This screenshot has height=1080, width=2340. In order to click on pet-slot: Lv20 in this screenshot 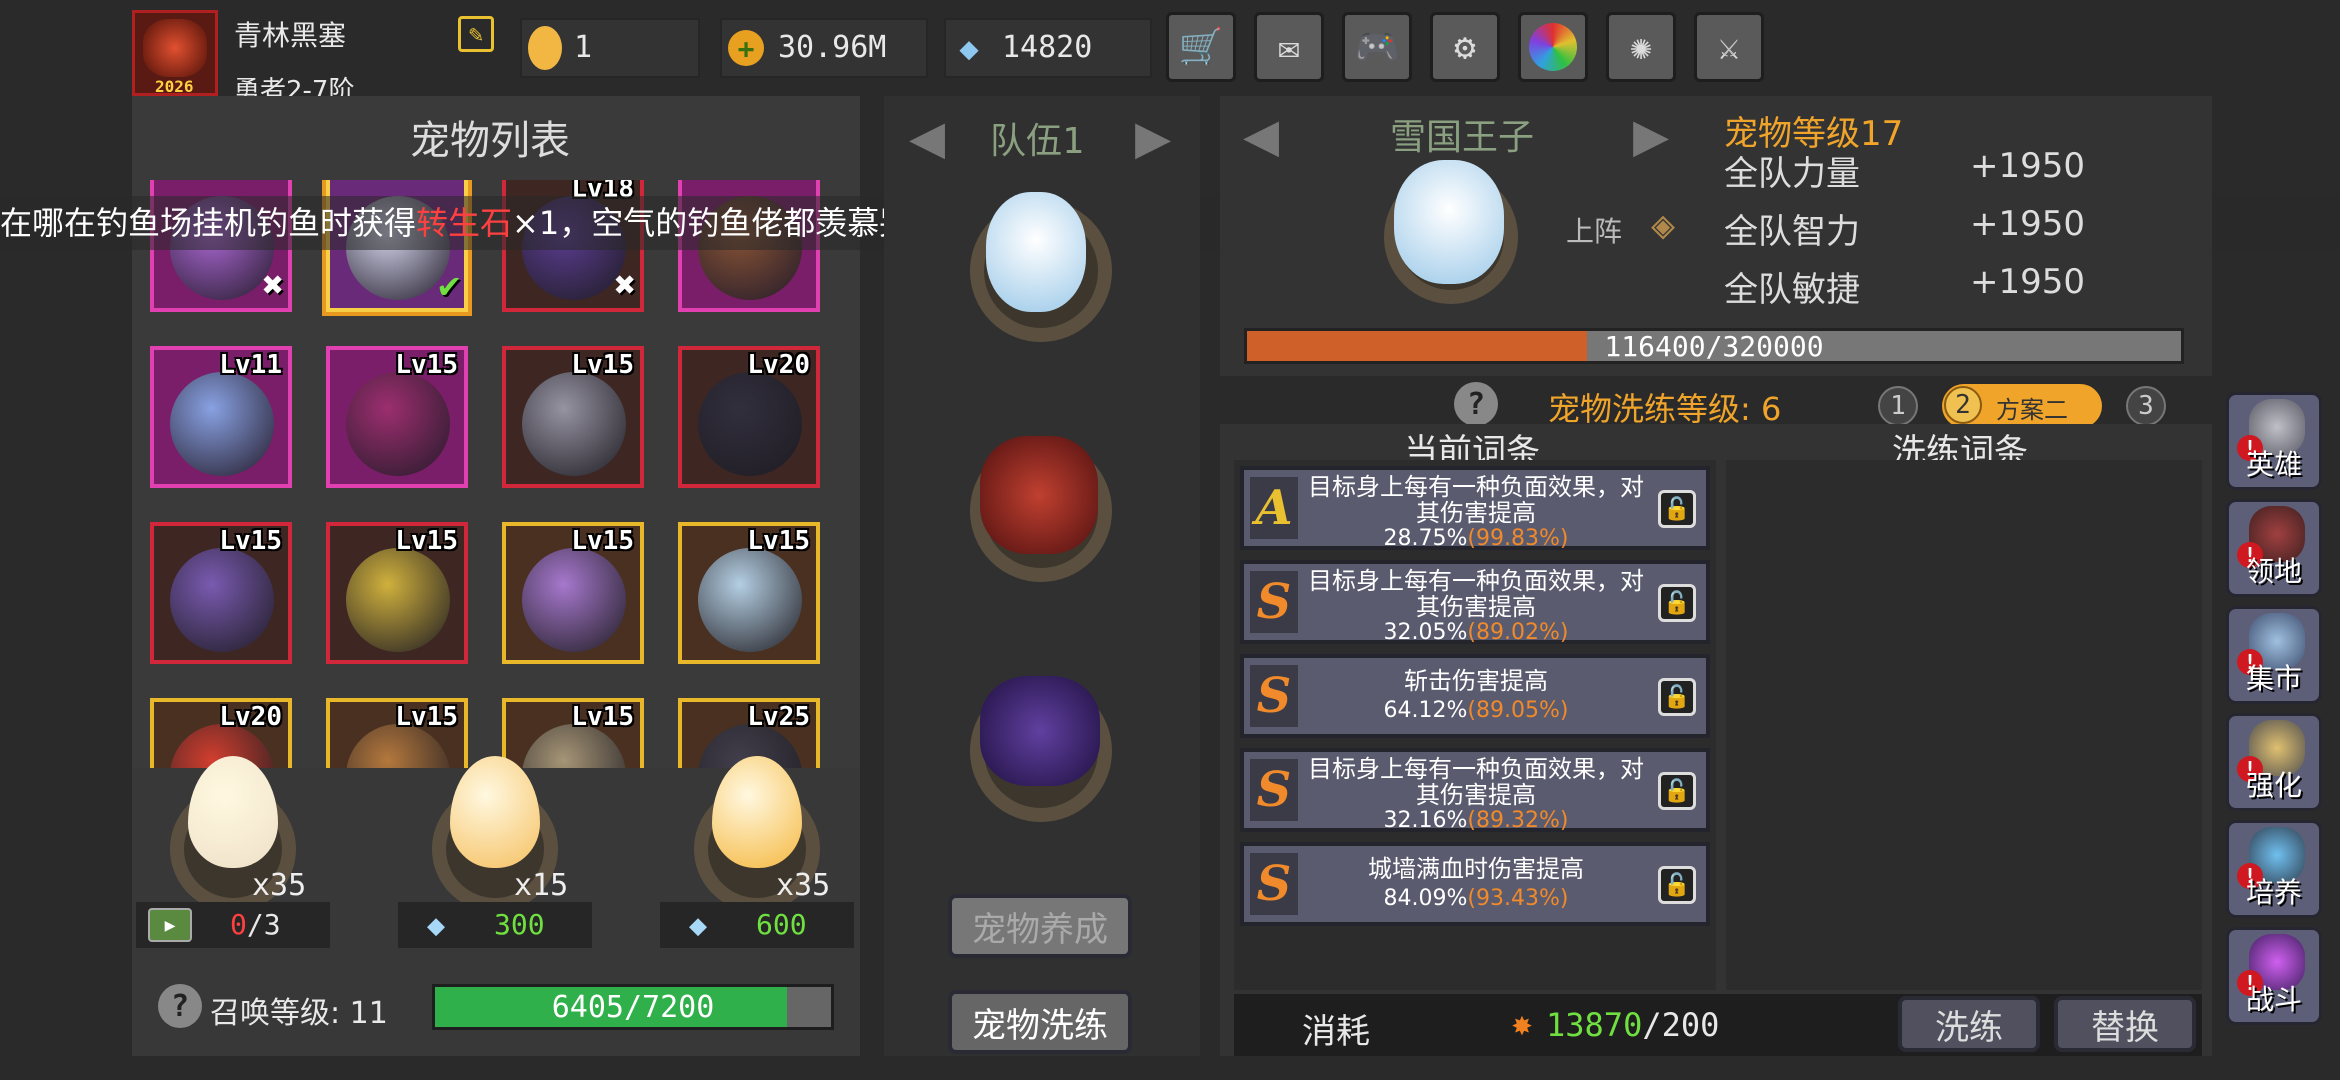, I will do `click(749, 417)`.